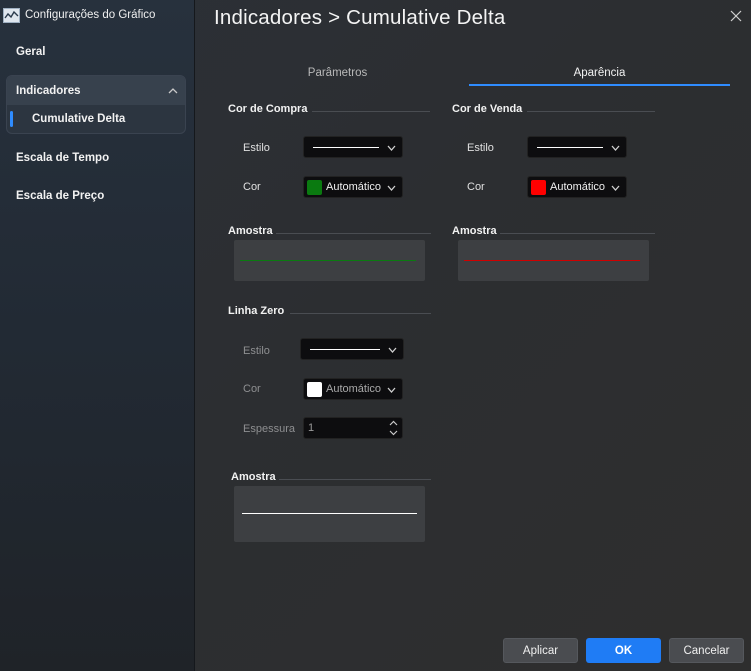 The height and width of the screenshot is (671, 751). I want to click on venda-sample-preview, so click(553, 260).